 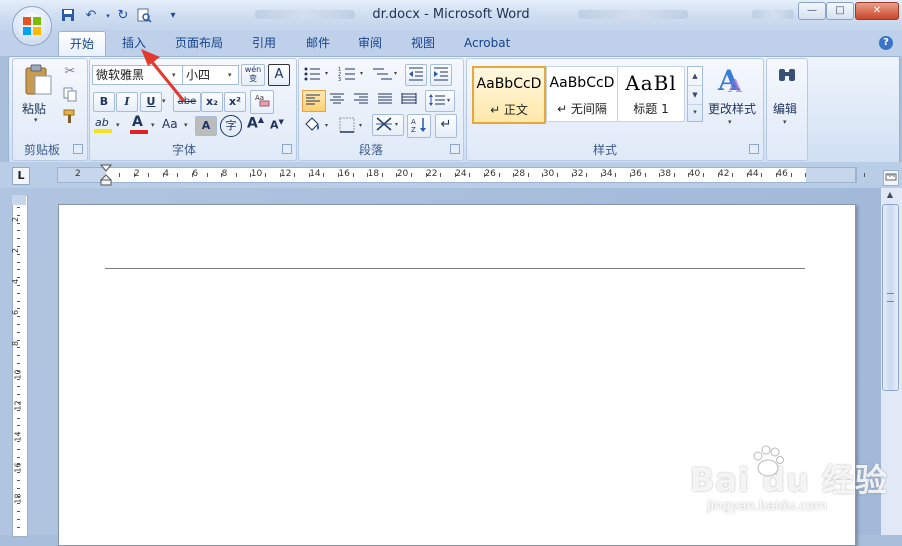 What do you see at coordinates (877, 11) in the screenshot?
I see `close-button: ✕` at bounding box center [877, 11].